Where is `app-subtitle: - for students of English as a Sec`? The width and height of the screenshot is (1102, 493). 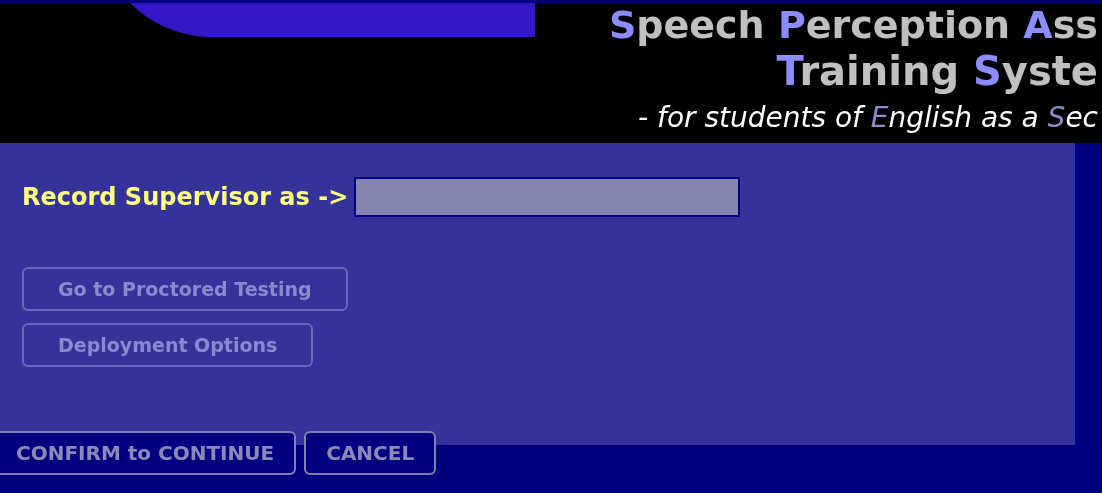
app-subtitle: - for students of English as a Sec is located at coordinates (868, 118).